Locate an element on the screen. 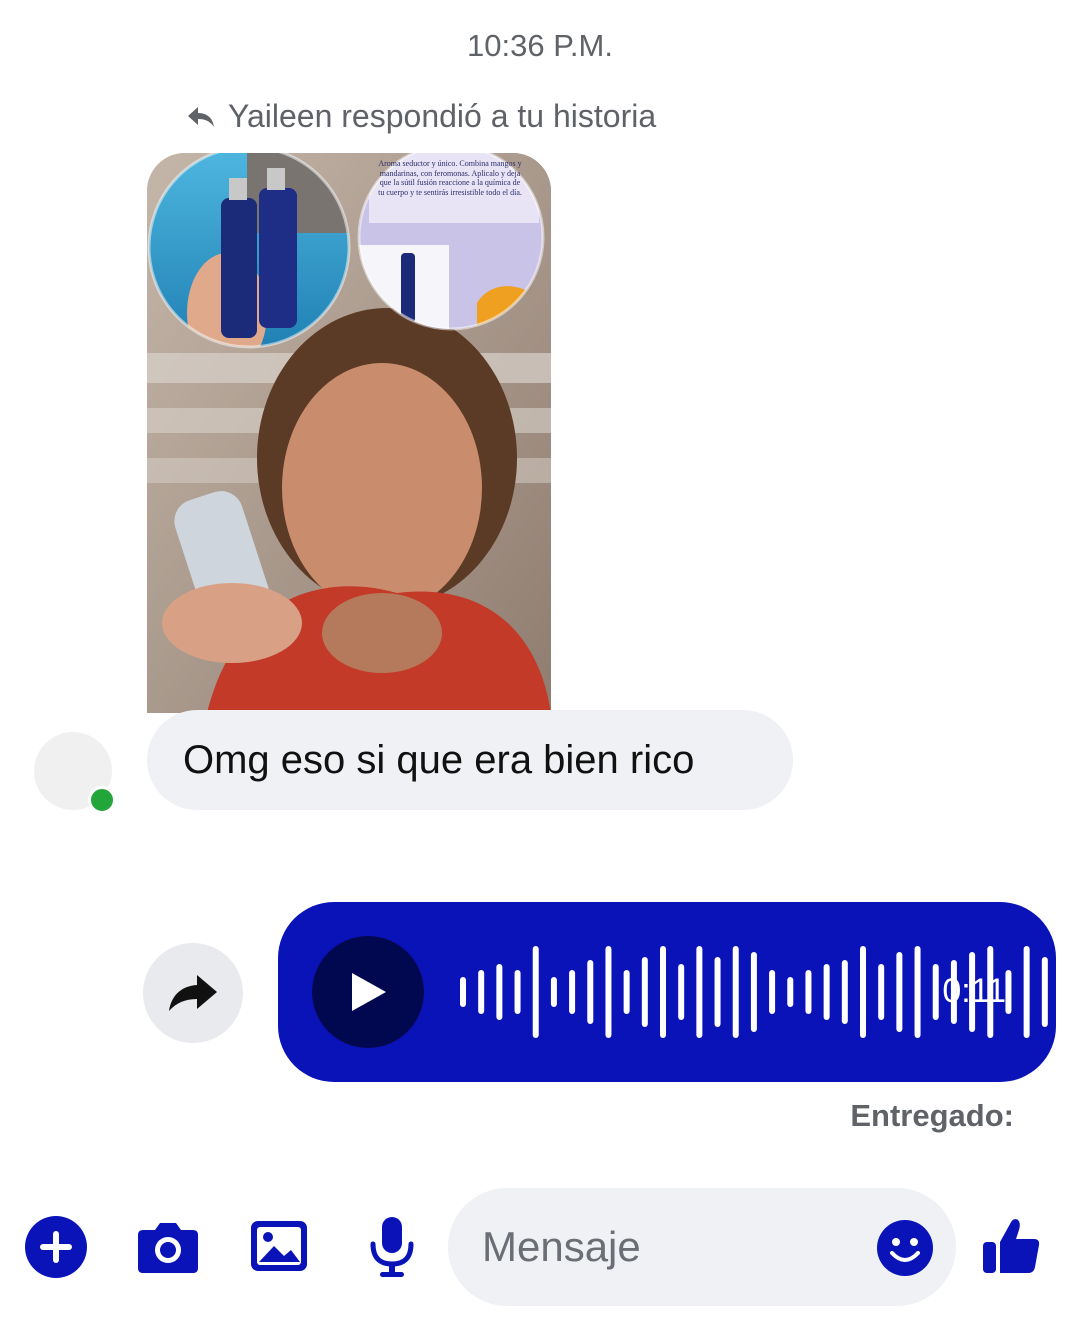 Image resolution: width=1080 pixels, height=1330 pixels. emoji-button is located at coordinates (905, 1248).